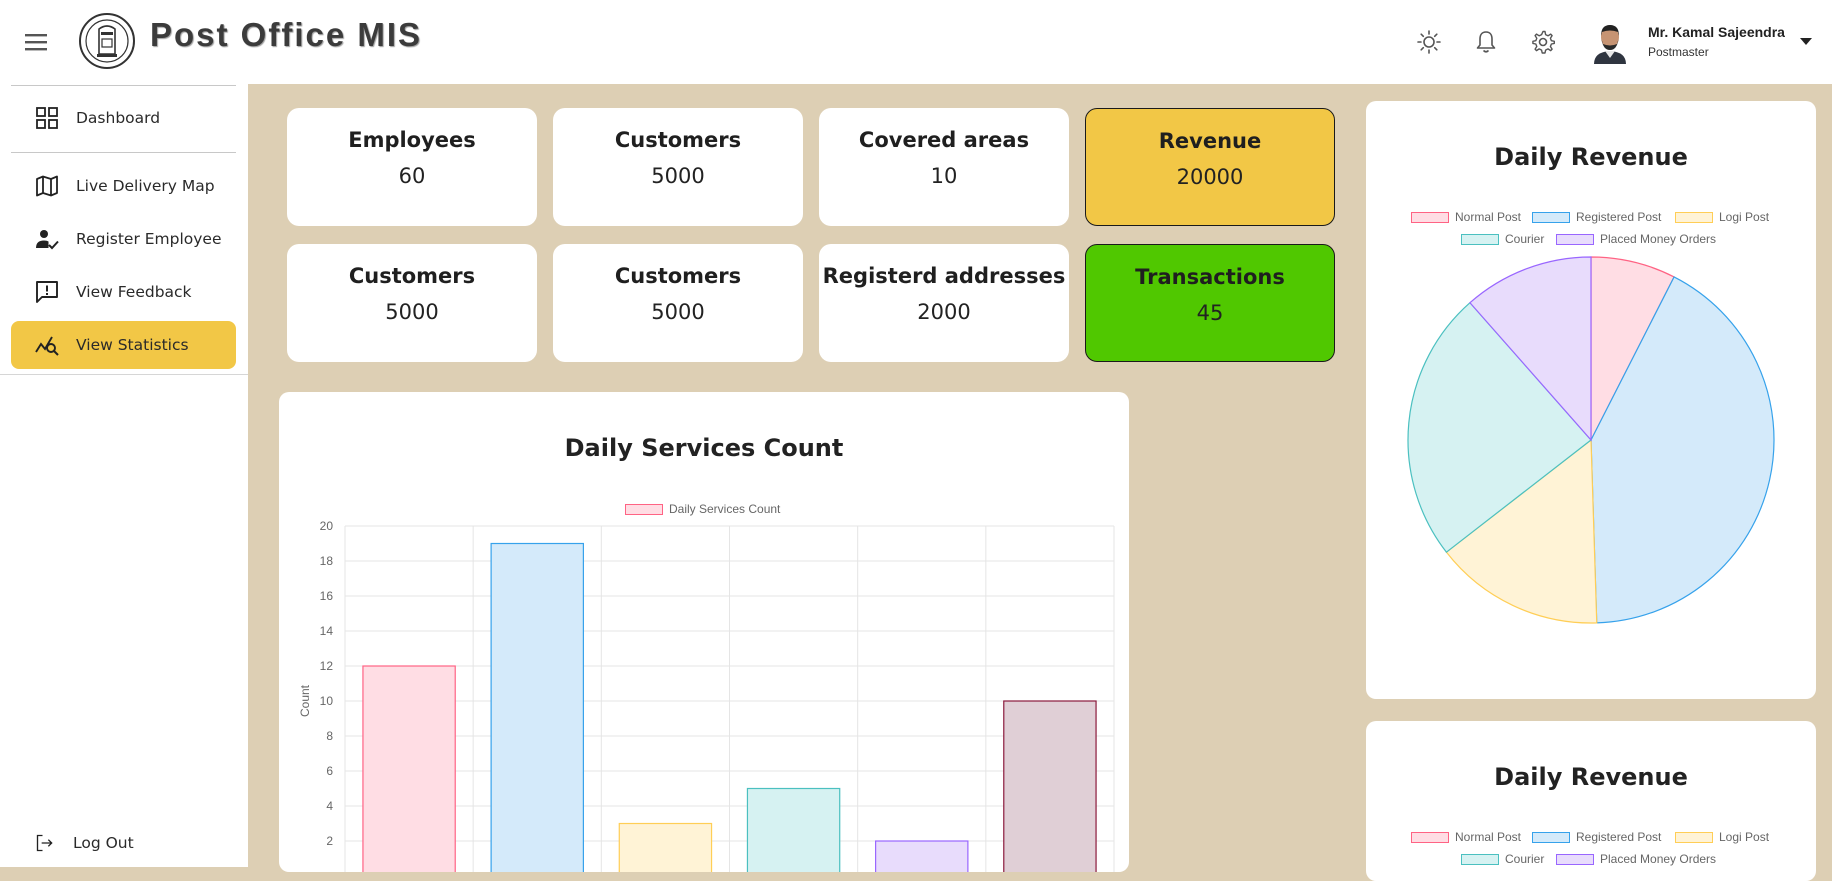 This screenshot has width=1832, height=881. What do you see at coordinates (1210, 313) in the screenshot?
I see `stat-value: 45` at bounding box center [1210, 313].